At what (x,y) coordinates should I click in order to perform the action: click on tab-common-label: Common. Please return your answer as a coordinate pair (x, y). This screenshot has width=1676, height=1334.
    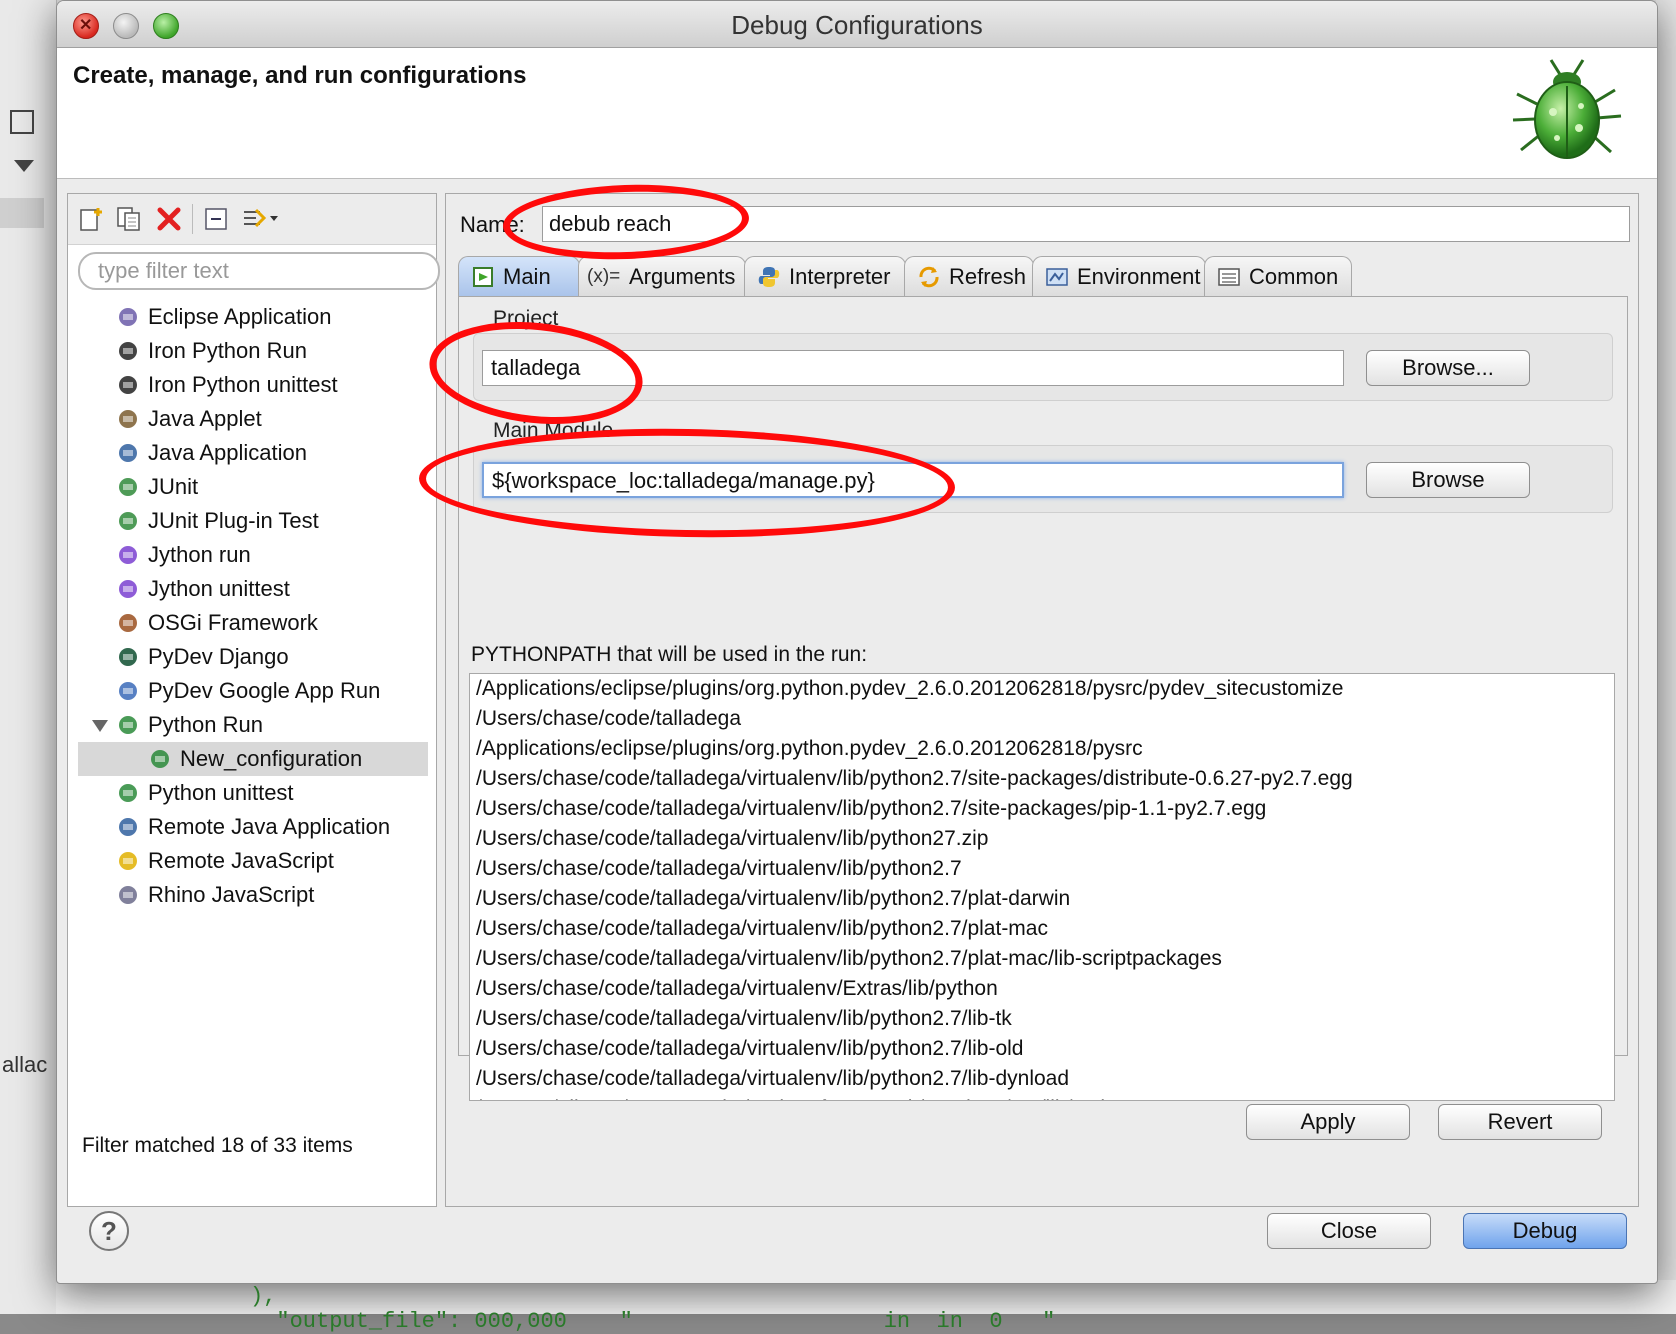
    Looking at the image, I should click on (1294, 276).